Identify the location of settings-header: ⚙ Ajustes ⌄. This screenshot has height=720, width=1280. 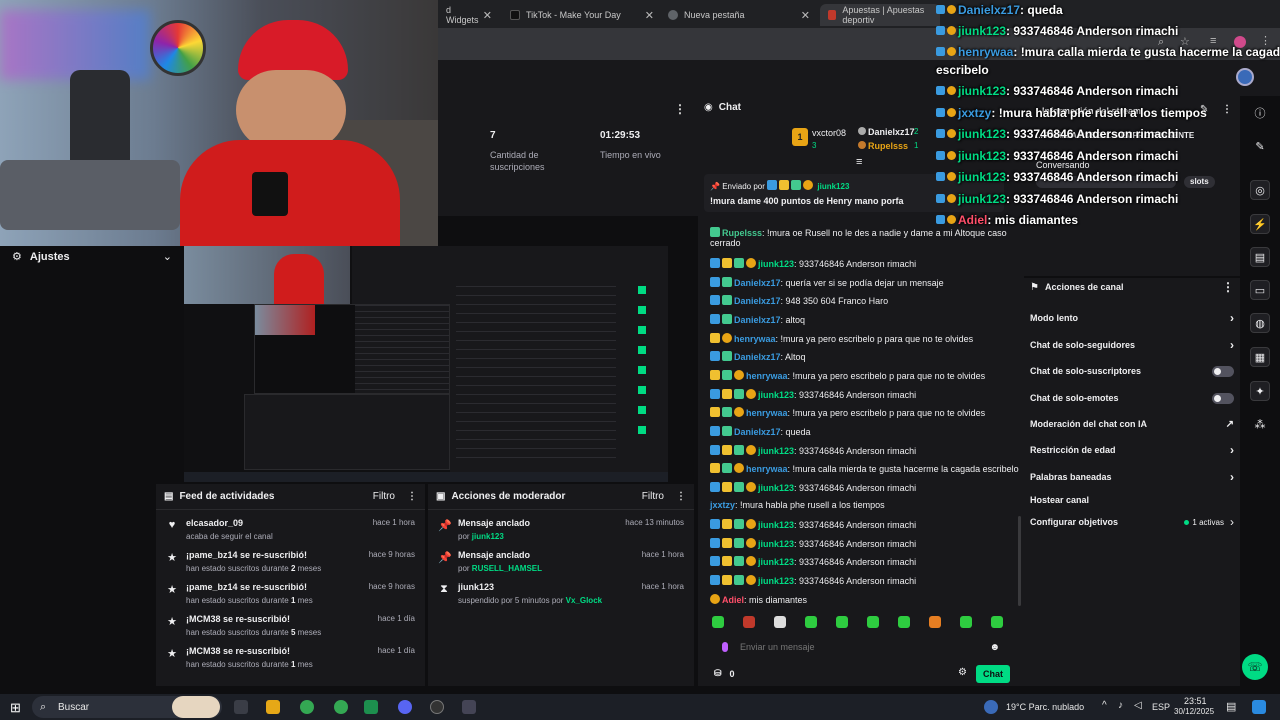
(92, 257).